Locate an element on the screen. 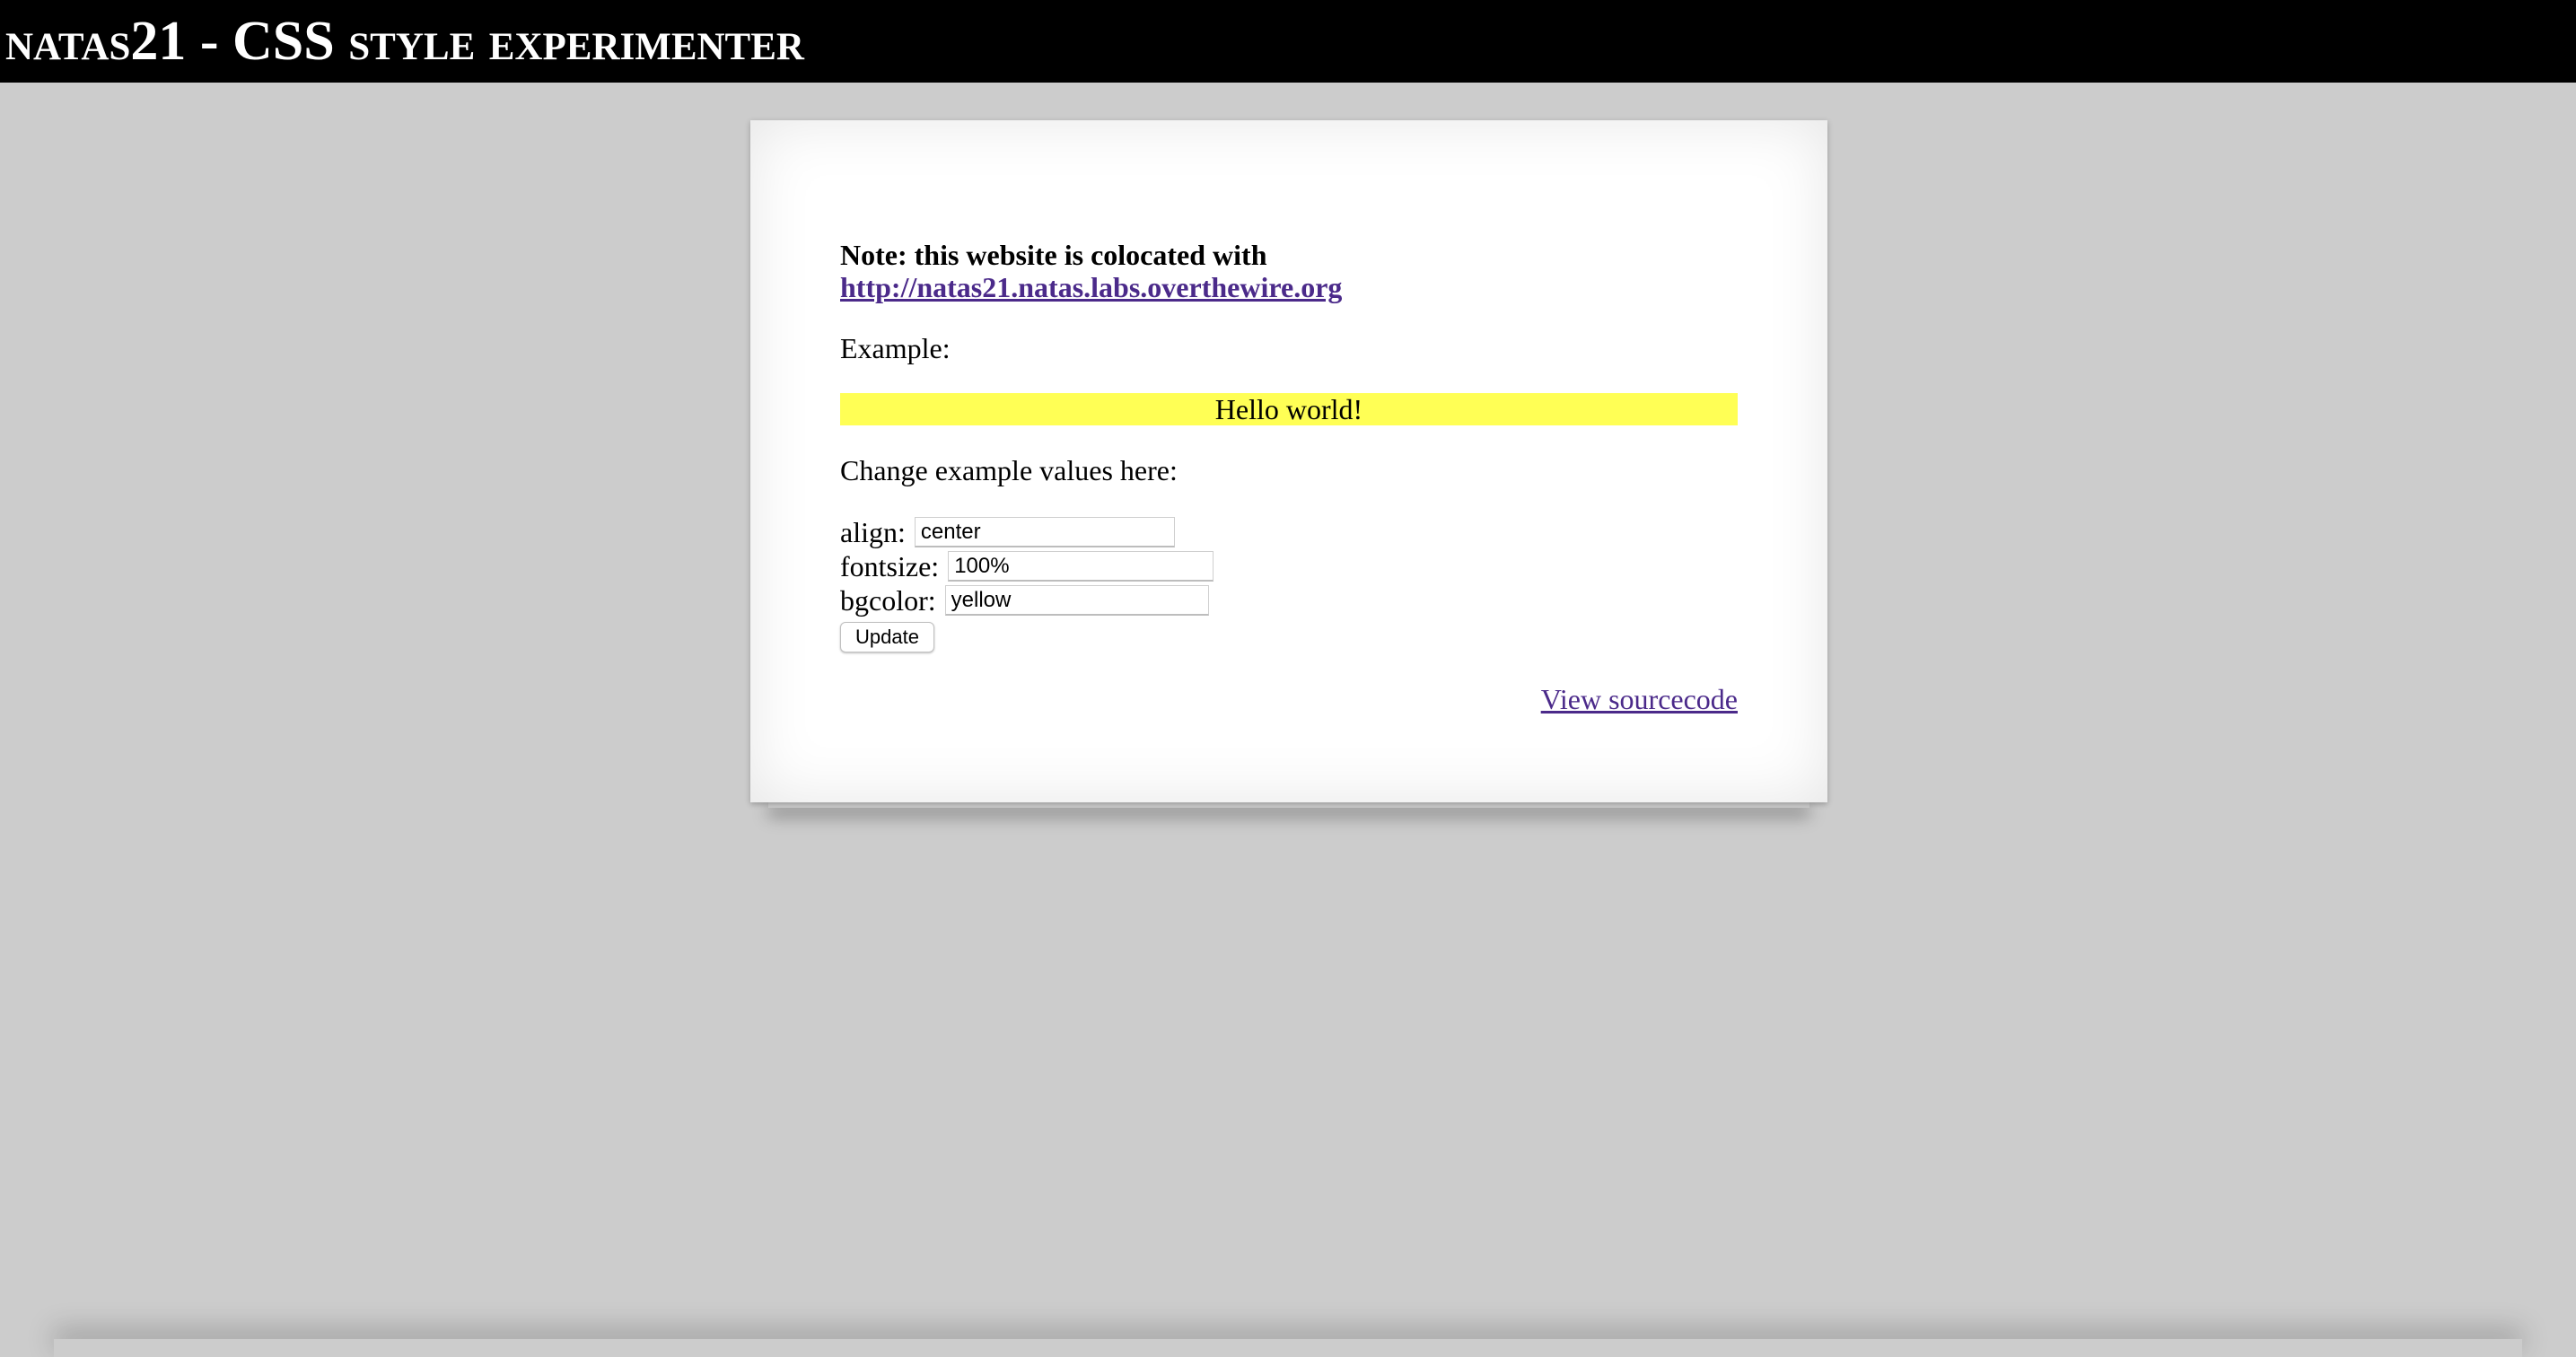 The height and width of the screenshot is (1357, 2576). view-sourcecode-link: View sourcecode is located at coordinates (1639, 699).